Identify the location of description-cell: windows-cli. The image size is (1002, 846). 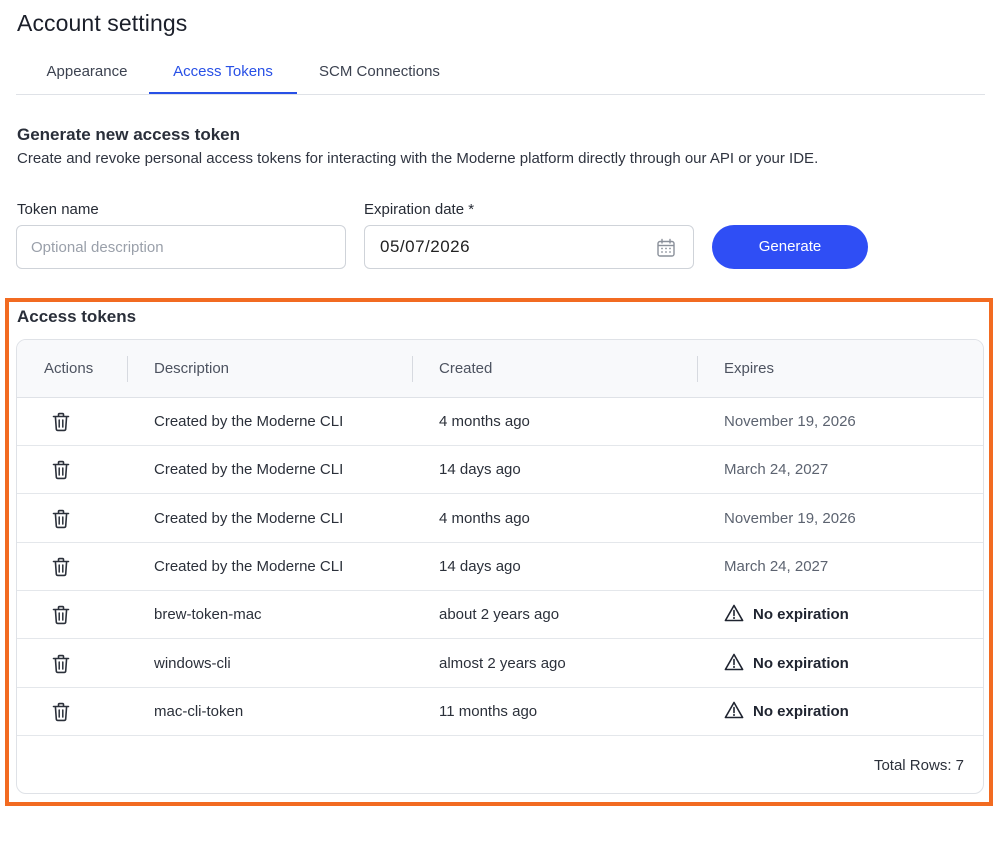
(192, 663).